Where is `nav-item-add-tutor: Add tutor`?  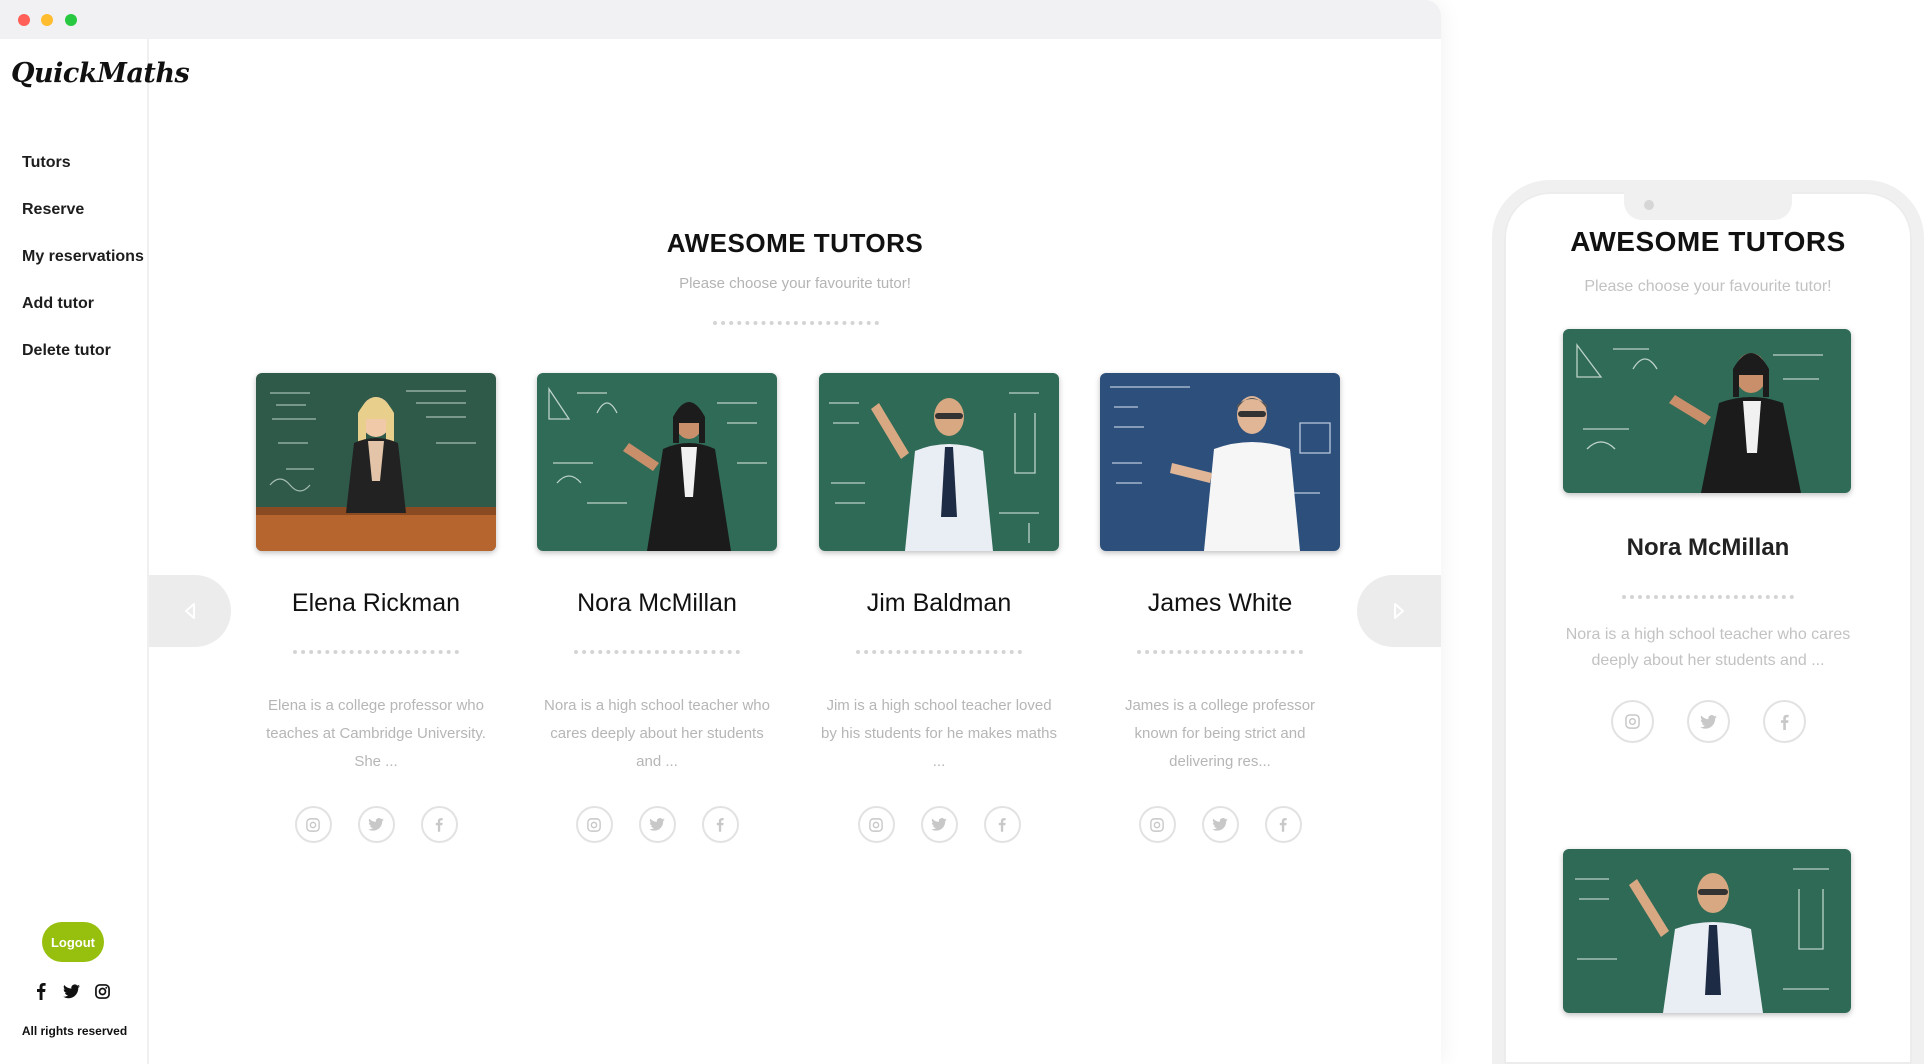
nav-item-add-tutor: Add tutor is located at coordinates (83, 318).